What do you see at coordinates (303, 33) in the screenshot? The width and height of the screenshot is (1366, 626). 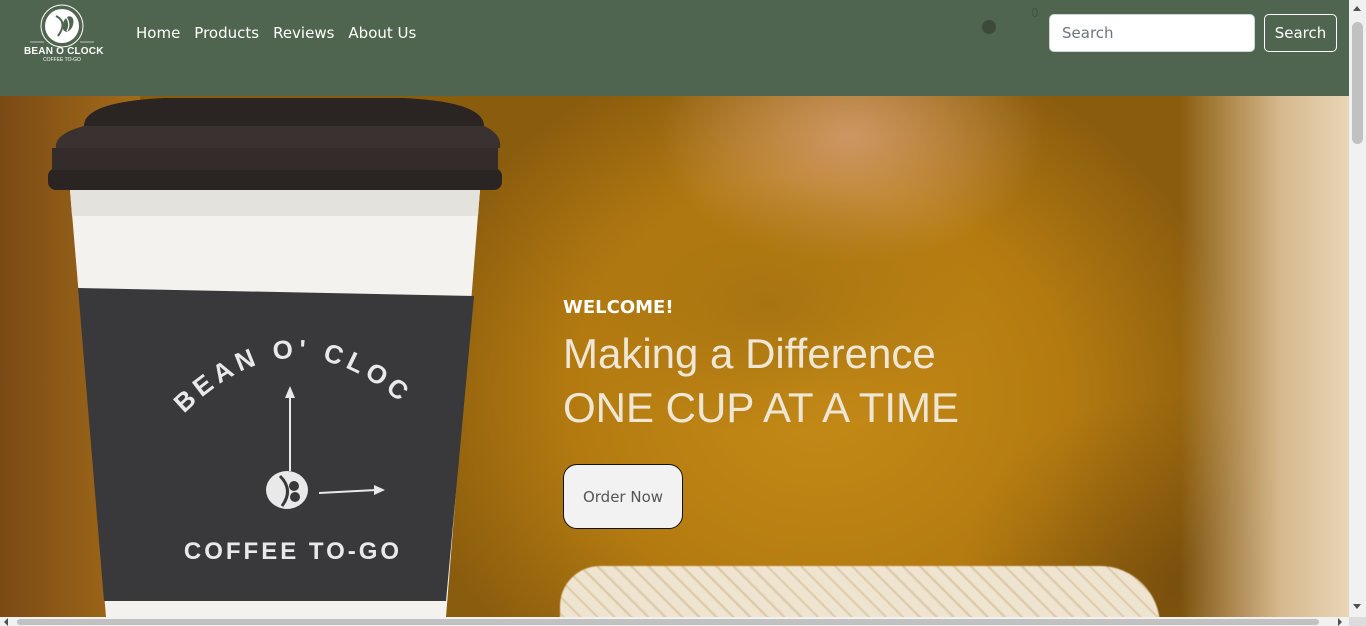 I see `nav-link-reviews: Reviews` at bounding box center [303, 33].